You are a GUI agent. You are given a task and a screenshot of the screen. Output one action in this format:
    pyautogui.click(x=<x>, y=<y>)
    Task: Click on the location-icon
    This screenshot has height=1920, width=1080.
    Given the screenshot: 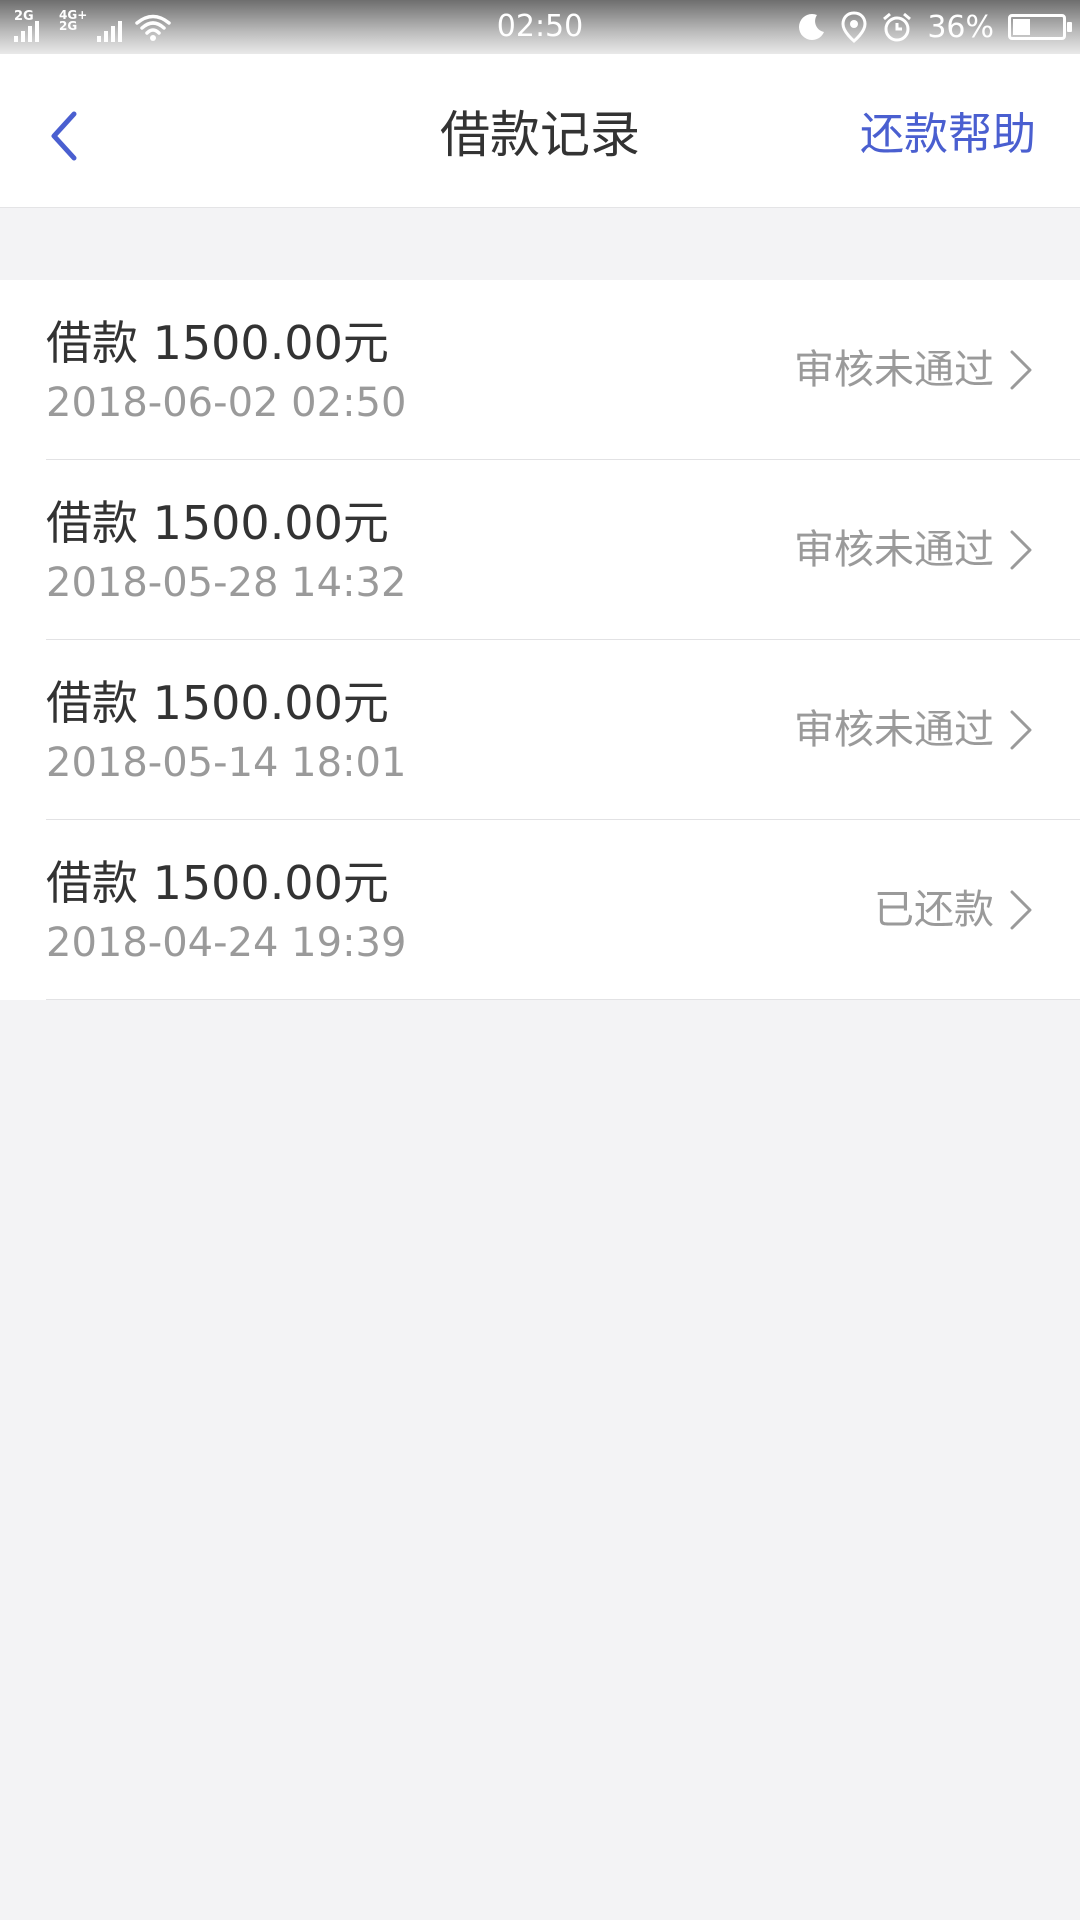 What is the action you would take?
    pyautogui.click(x=854, y=27)
    